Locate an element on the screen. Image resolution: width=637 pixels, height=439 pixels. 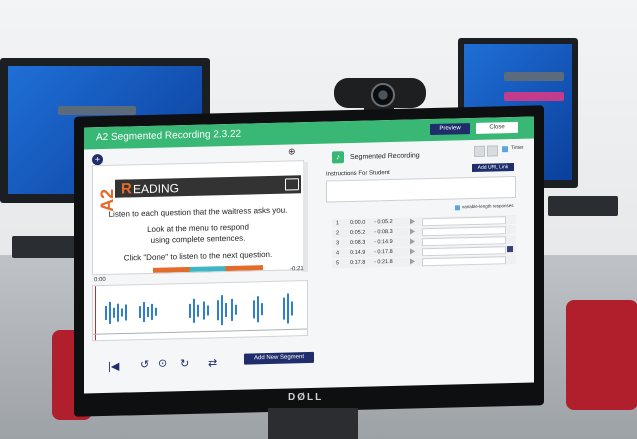
segment-start: 0:05.2 is located at coordinates (358, 232).